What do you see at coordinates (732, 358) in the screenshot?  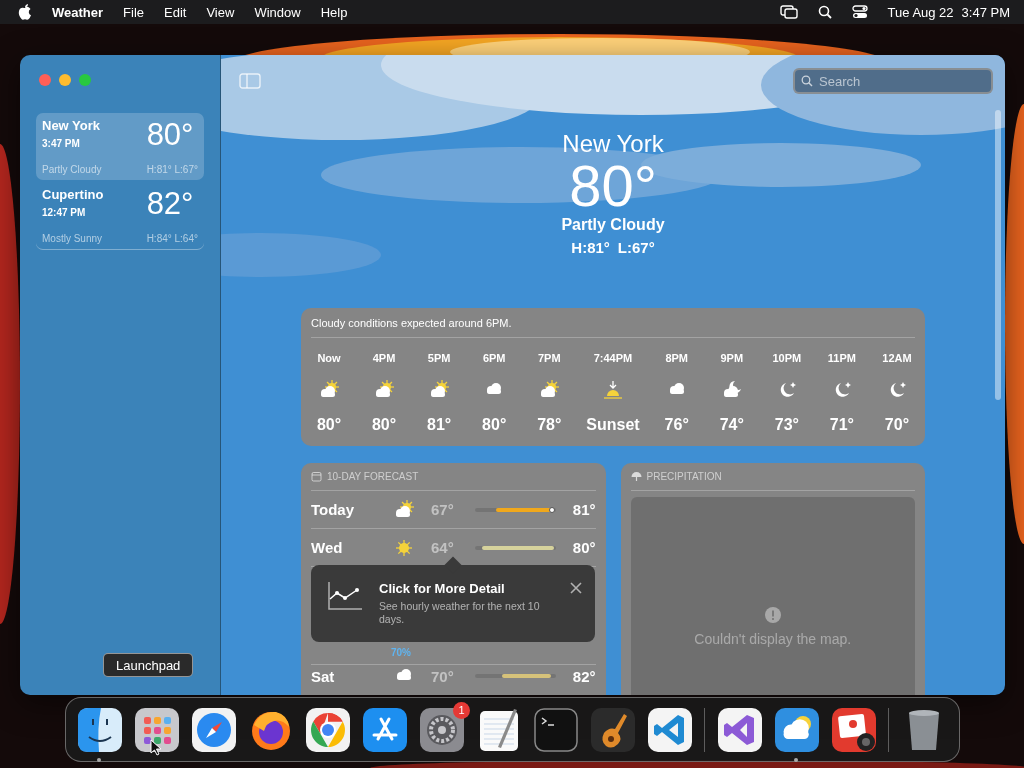 I see `hour-label: 9PM` at bounding box center [732, 358].